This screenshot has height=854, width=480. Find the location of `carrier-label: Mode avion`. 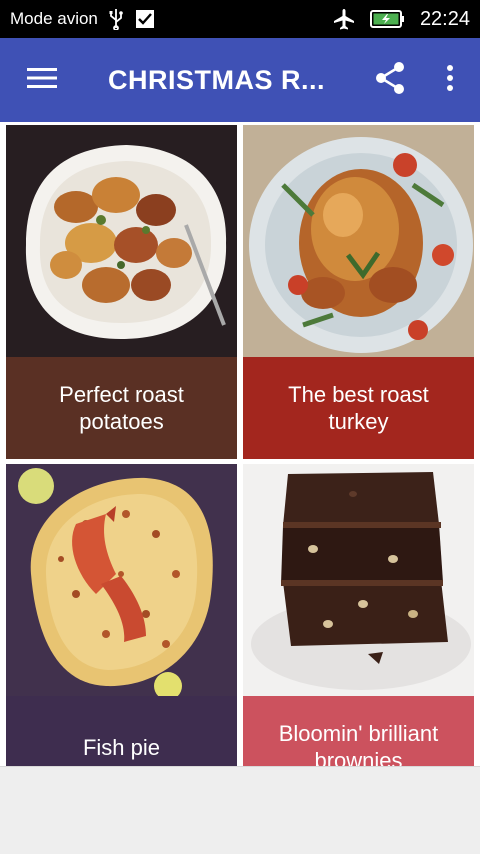

carrier-label: Mode avion is located at coordinates (54, 18).